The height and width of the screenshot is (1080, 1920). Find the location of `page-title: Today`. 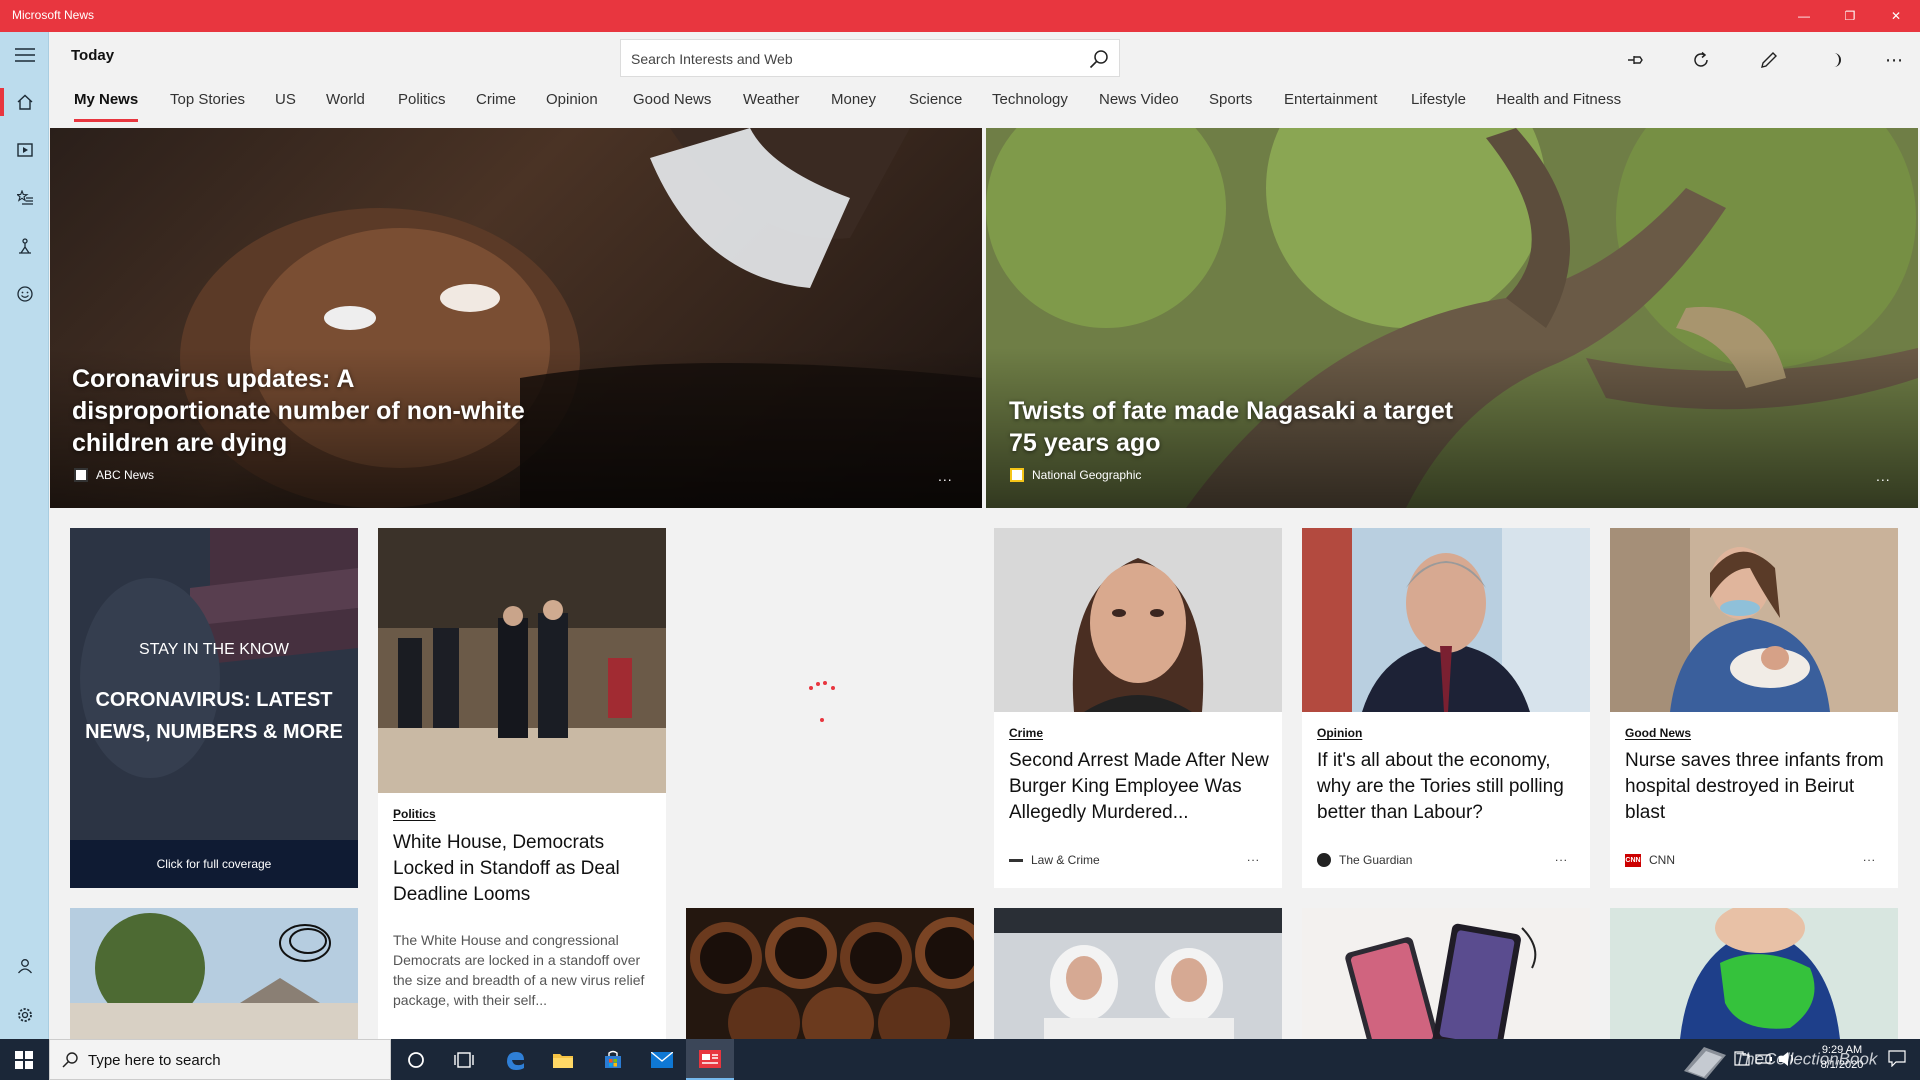

page-title: Today is located at coordinates (93, 55).